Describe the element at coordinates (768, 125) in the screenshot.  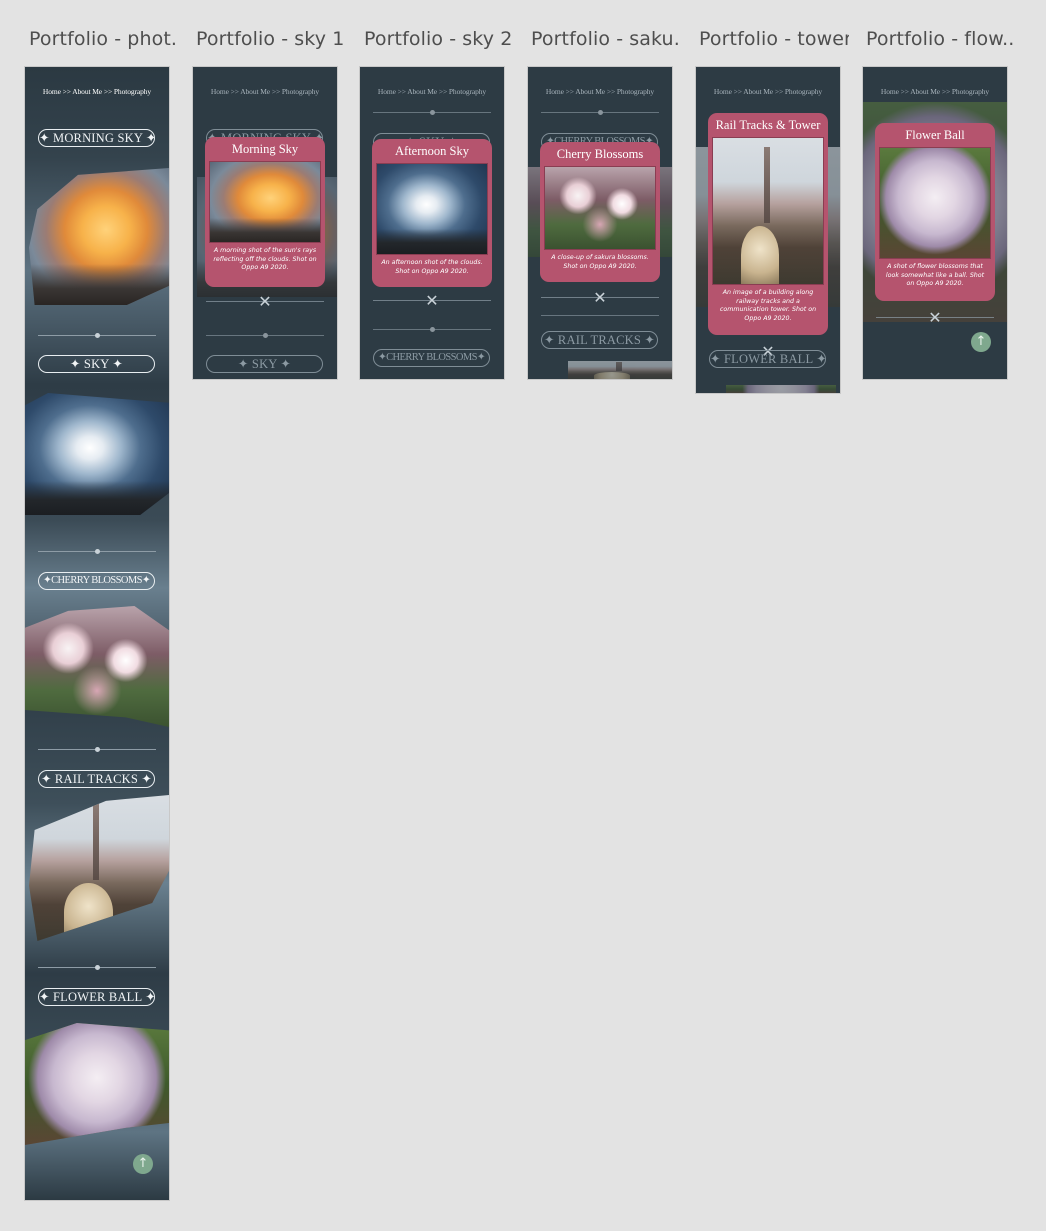
I see `card-title: Rail Tracks & Tower` at that location.